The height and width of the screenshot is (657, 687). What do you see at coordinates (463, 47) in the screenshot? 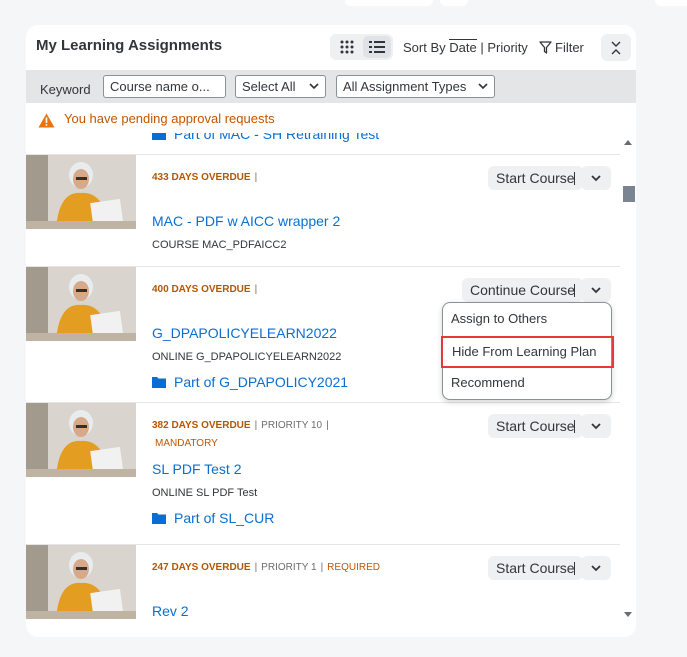
I see `sort-date-link: Date` at bounding box center [463, 47].